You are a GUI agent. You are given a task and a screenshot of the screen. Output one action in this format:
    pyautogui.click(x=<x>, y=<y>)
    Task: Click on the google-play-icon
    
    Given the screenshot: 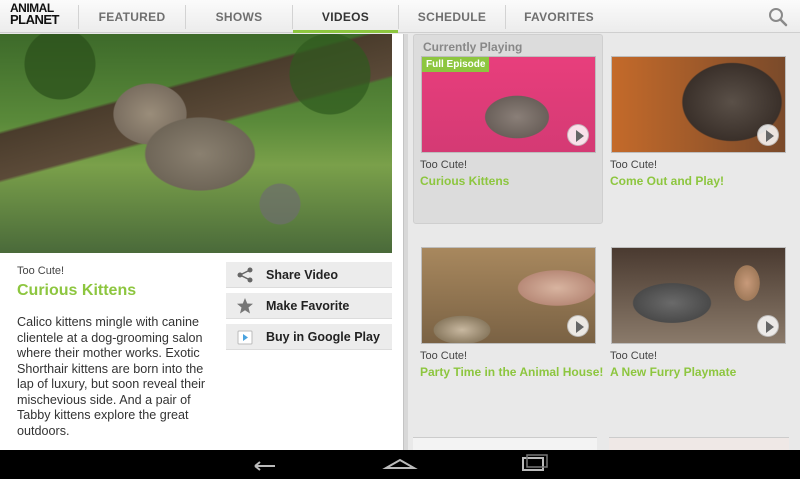 What is the action you would take?
    pyautogui.click(x=245, y=337)
    